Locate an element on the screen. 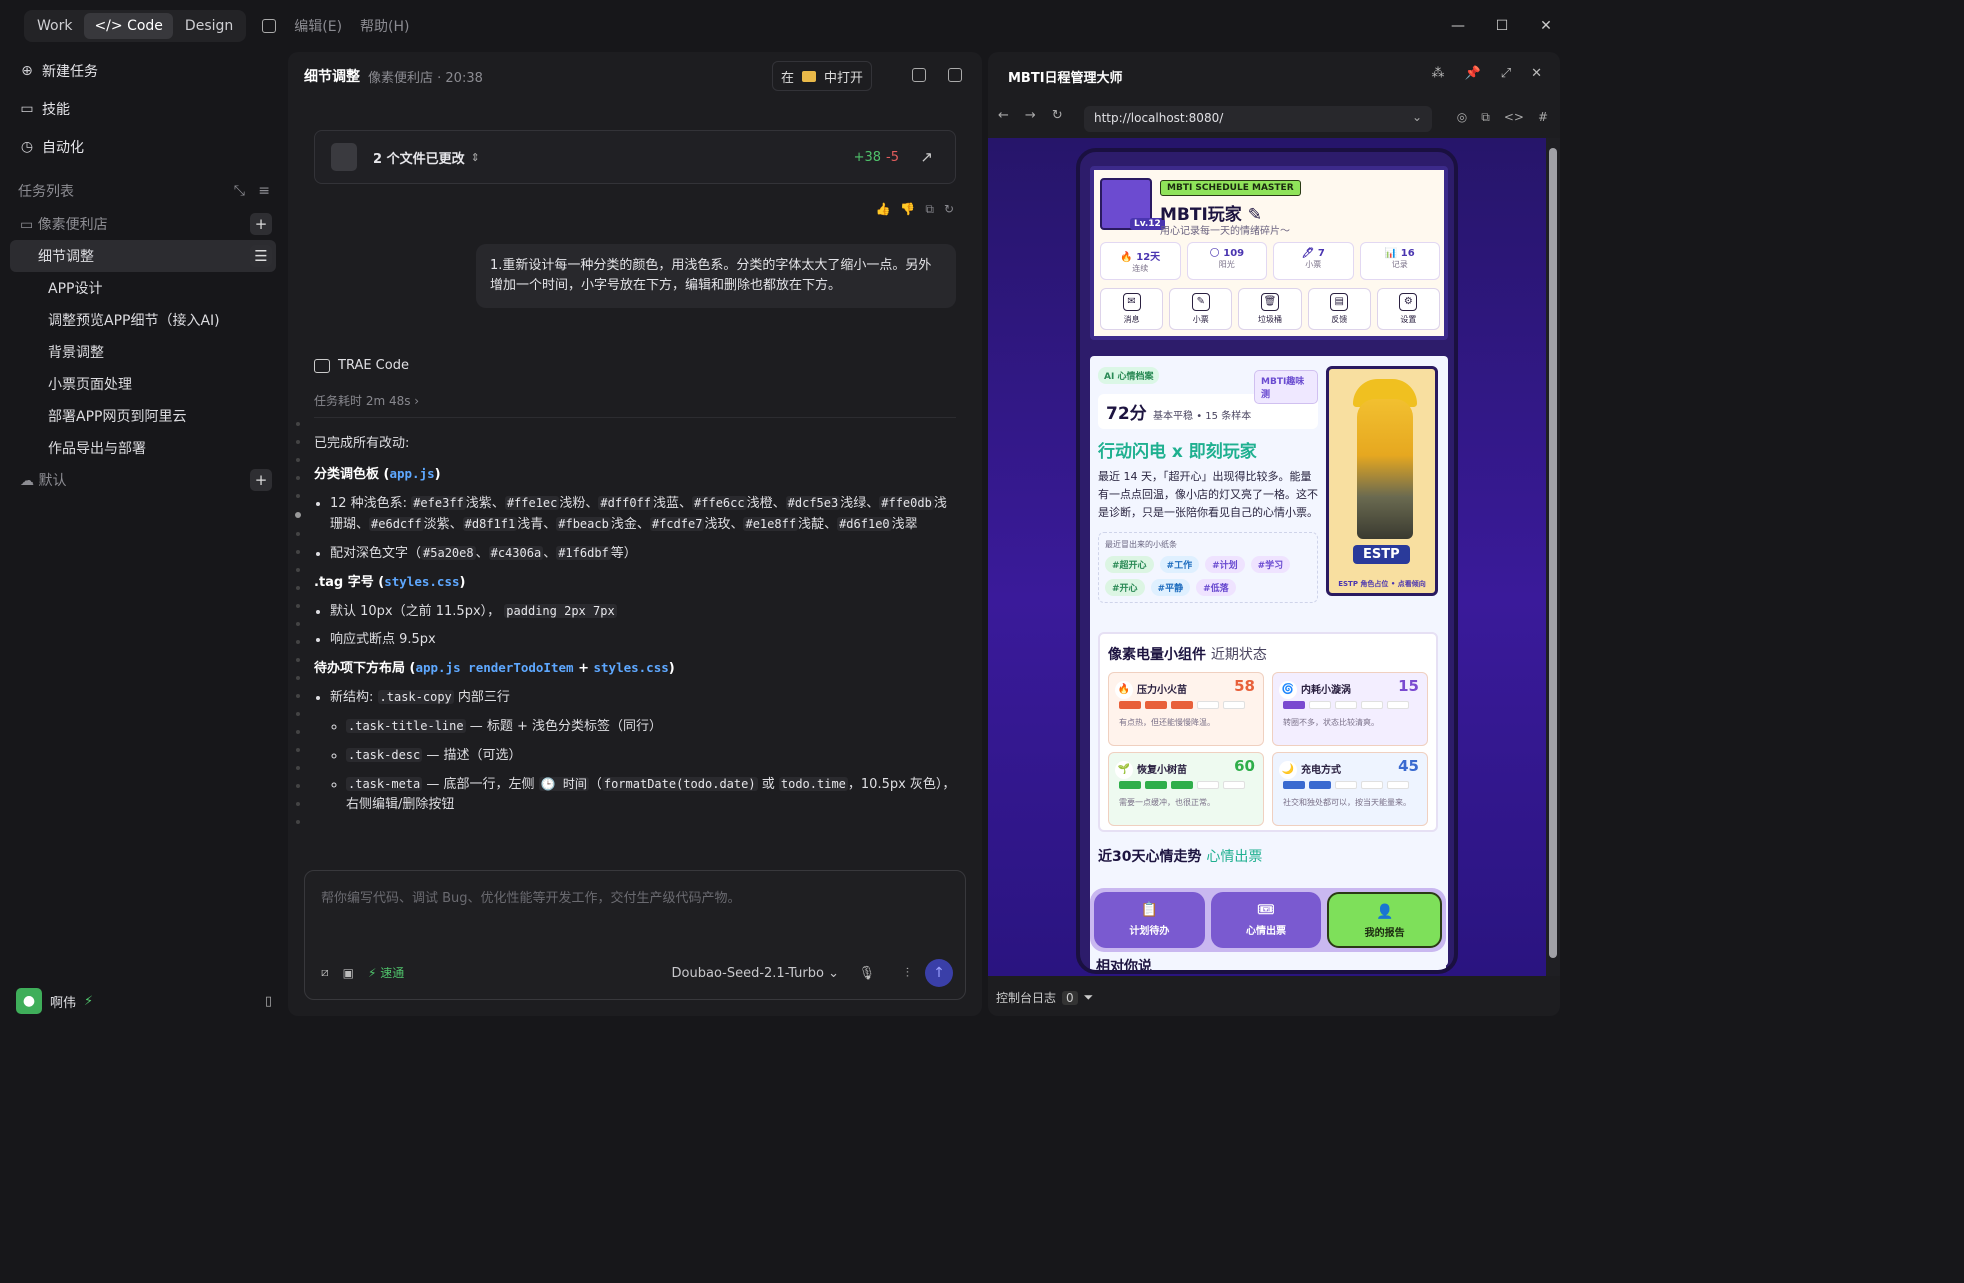  send-button: ↑ is located at coordinates (939, 973).